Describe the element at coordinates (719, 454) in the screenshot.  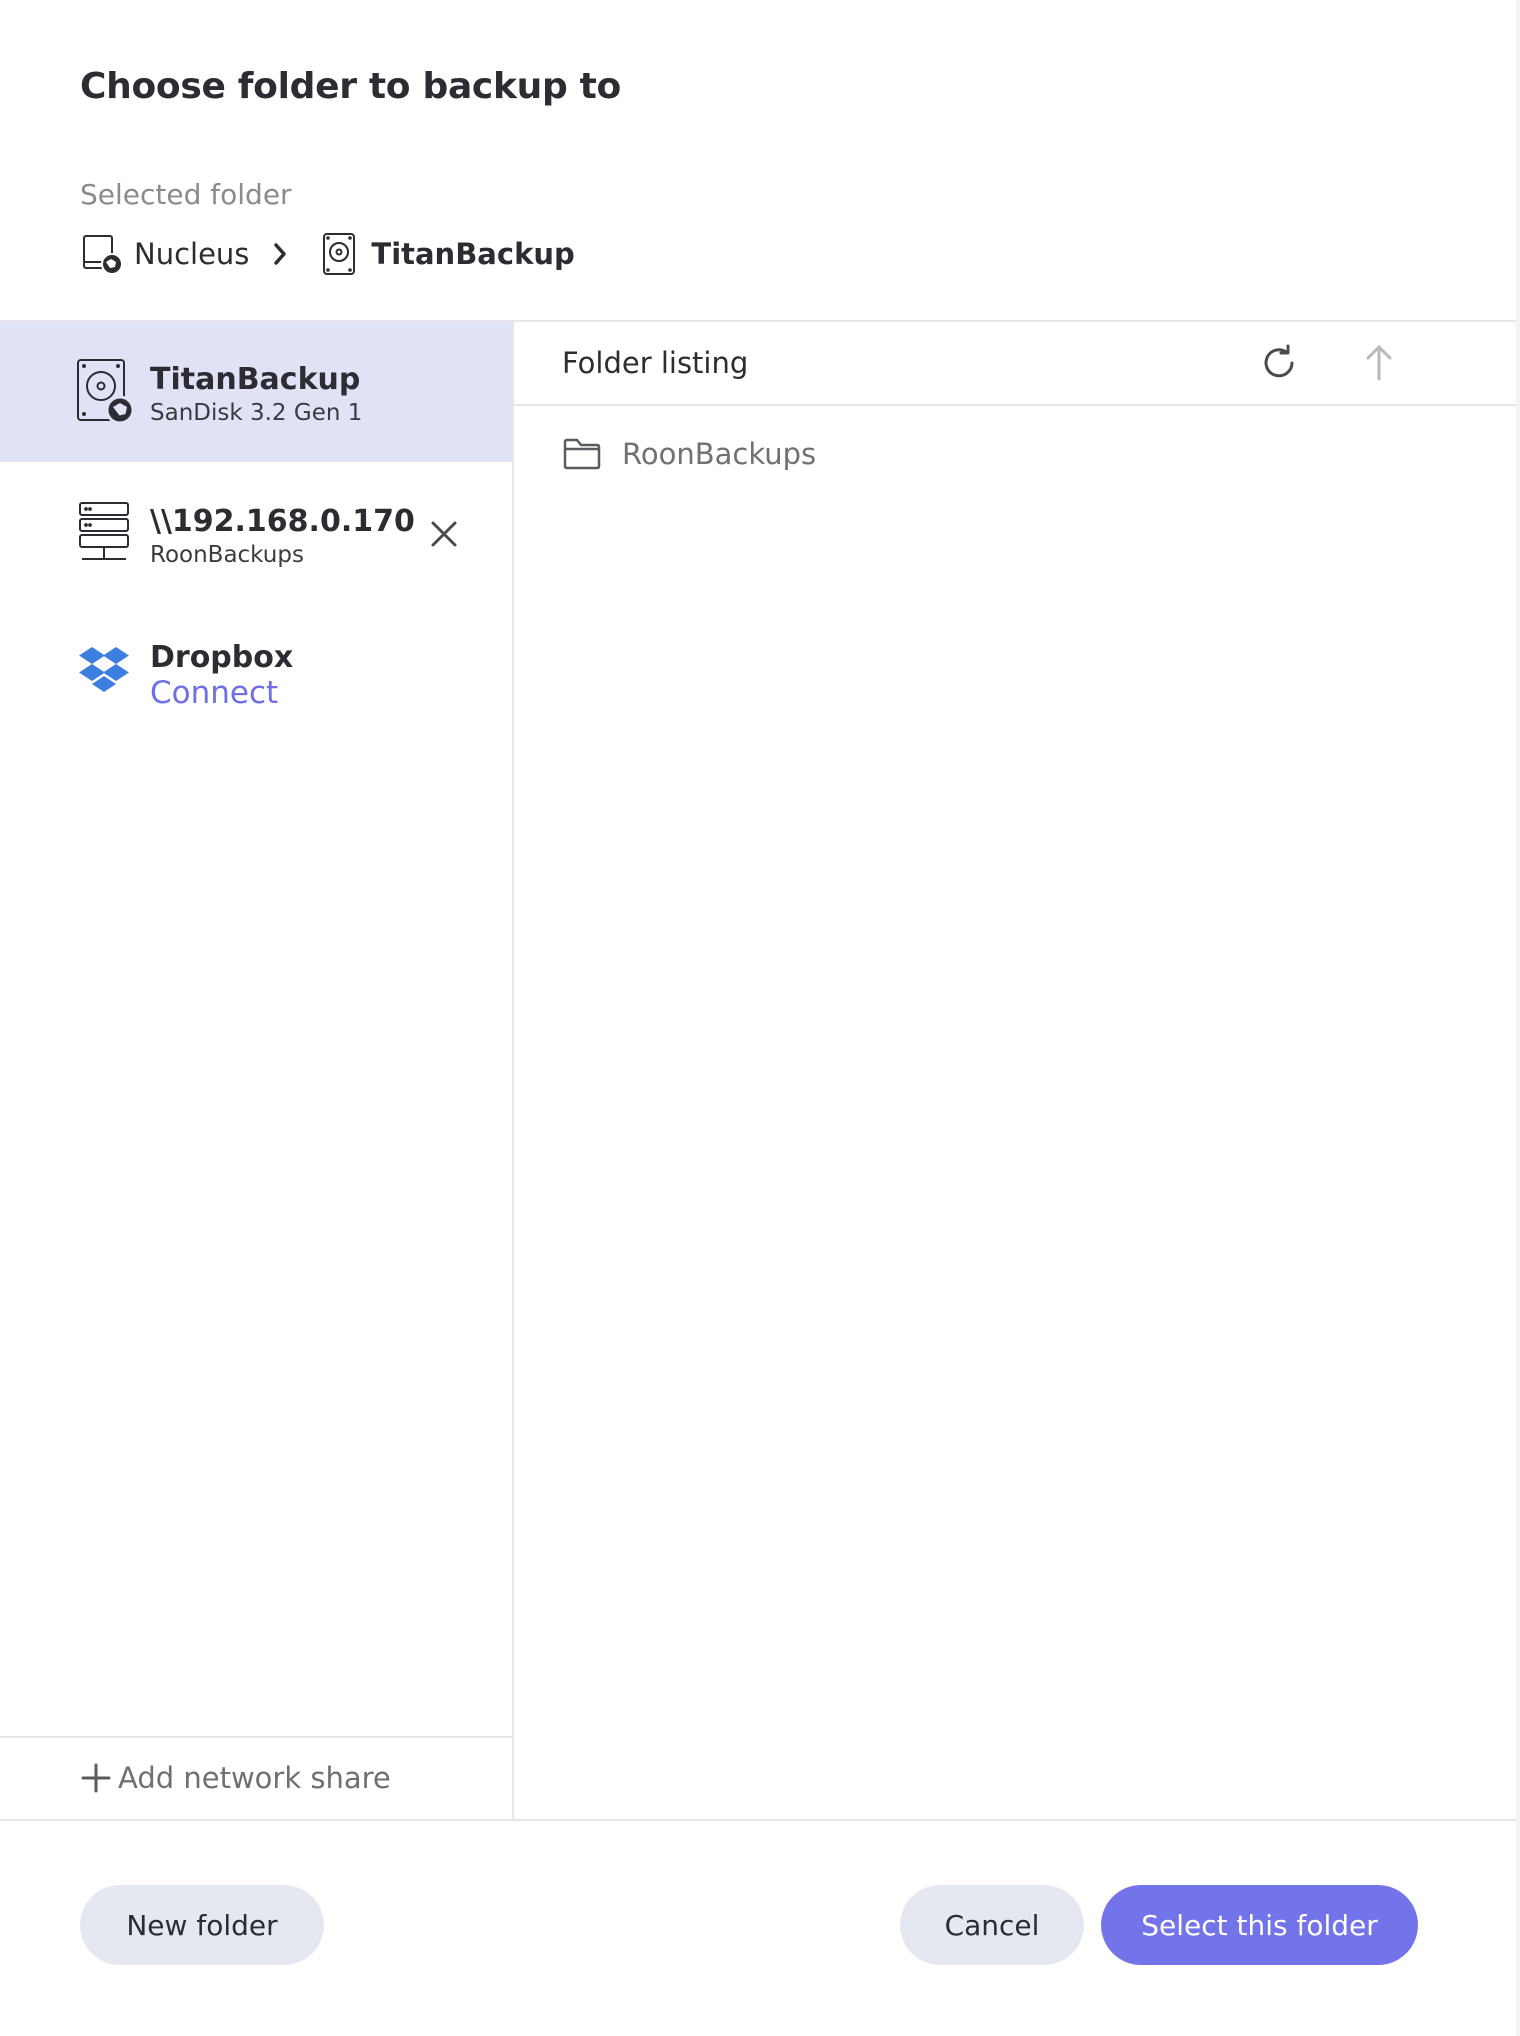
I see `folder-name: RoonBackups` at that location.